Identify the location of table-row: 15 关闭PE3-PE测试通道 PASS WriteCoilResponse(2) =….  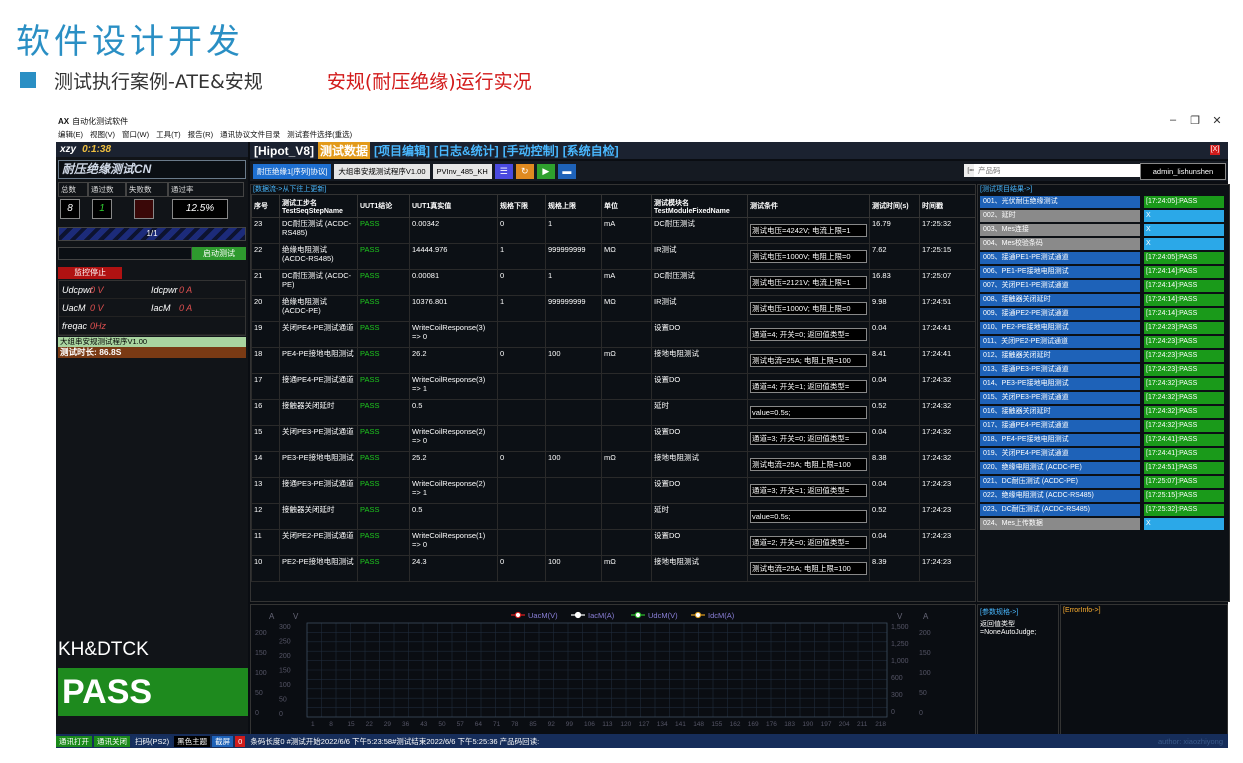
(613, 438).